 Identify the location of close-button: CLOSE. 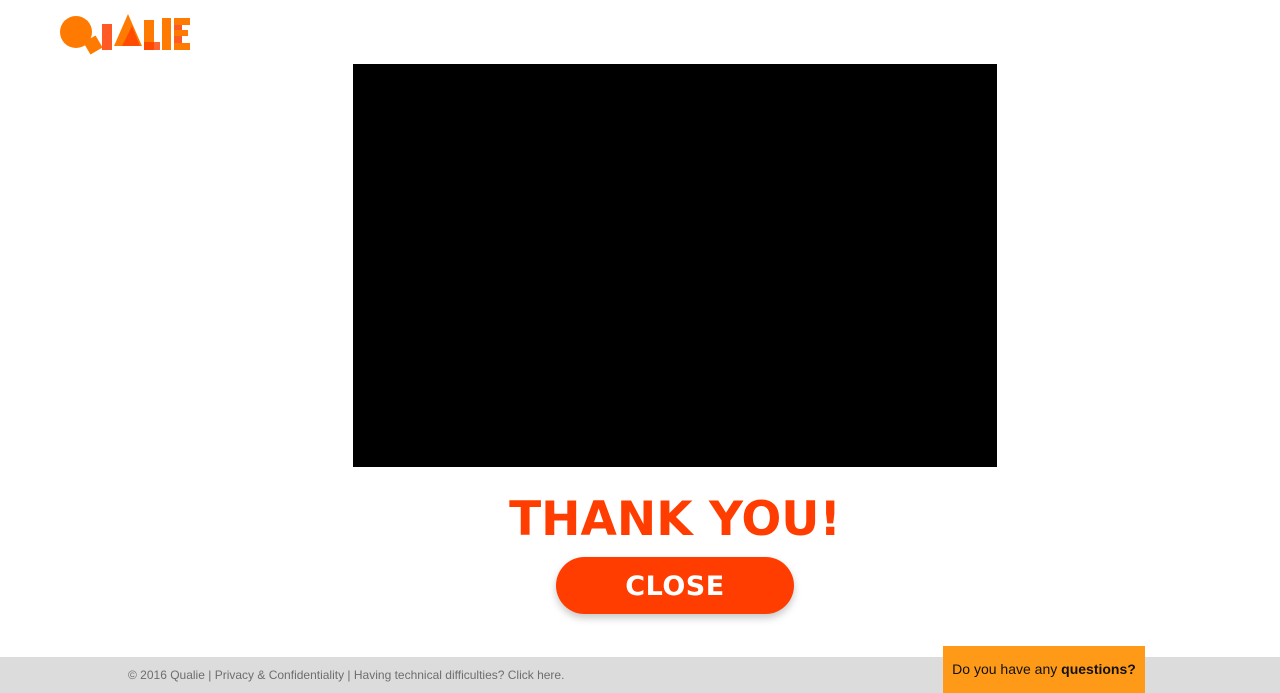
(675, 585).